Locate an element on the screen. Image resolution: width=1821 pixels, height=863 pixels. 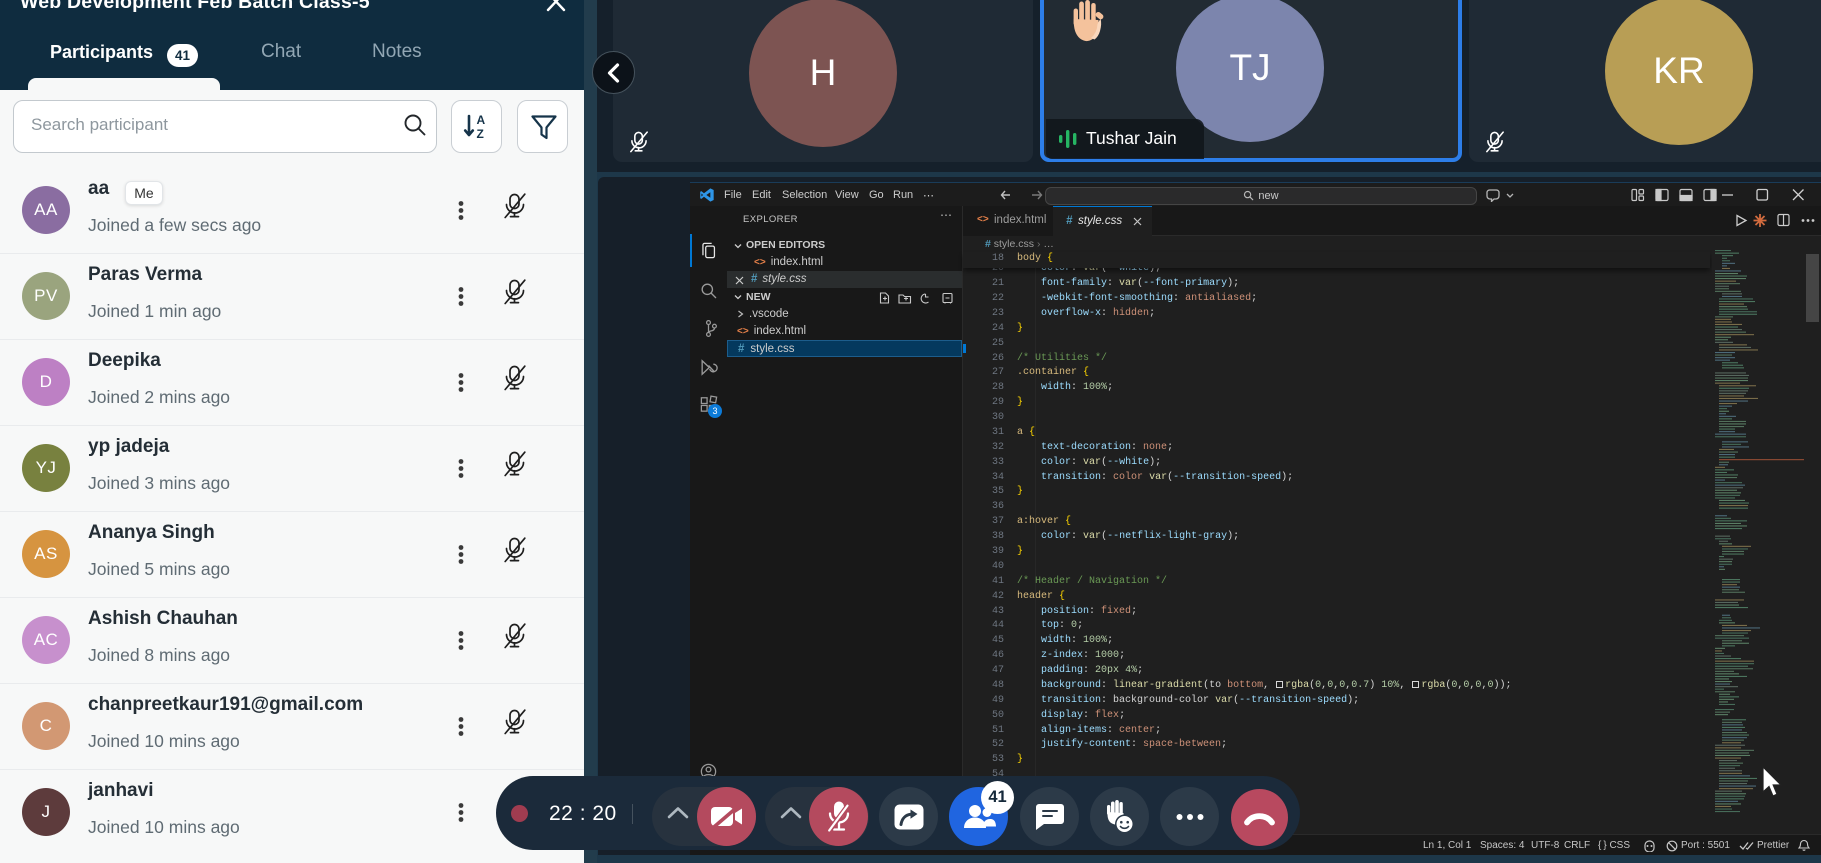
svg-text: Z is located at coordinates (480, 134).